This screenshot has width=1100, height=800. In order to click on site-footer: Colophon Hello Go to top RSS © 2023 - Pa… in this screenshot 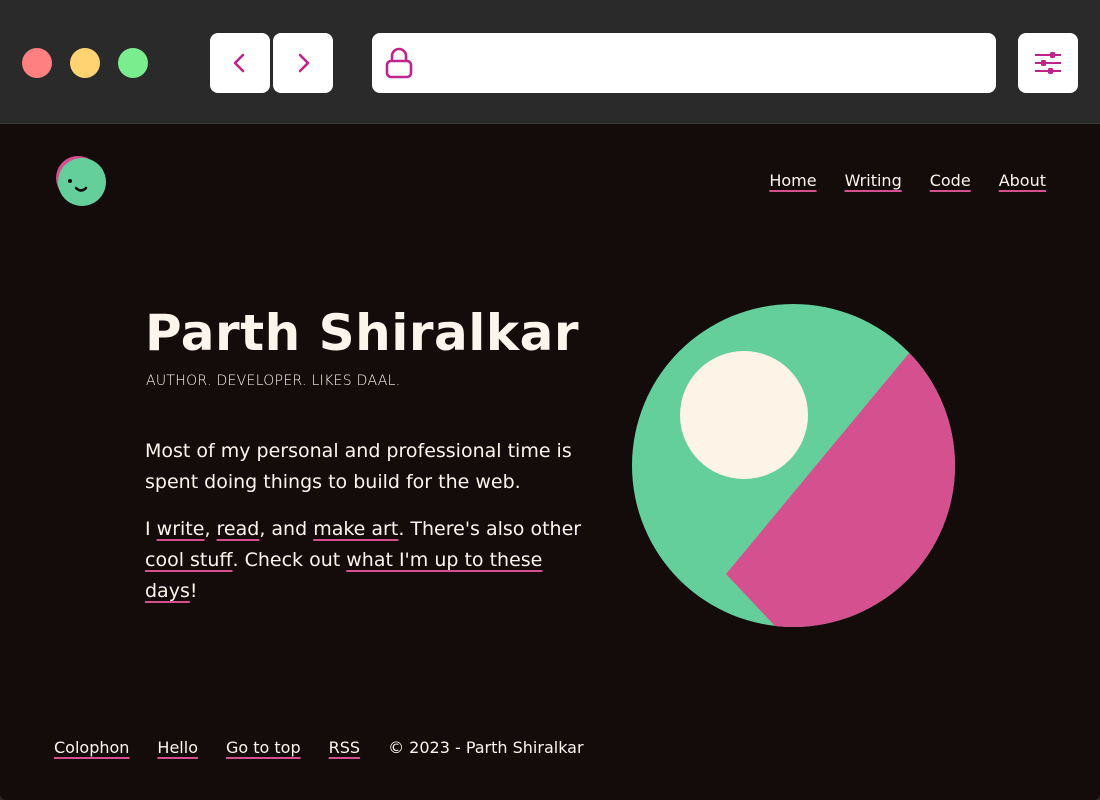, I will do `click(319, 747)`.